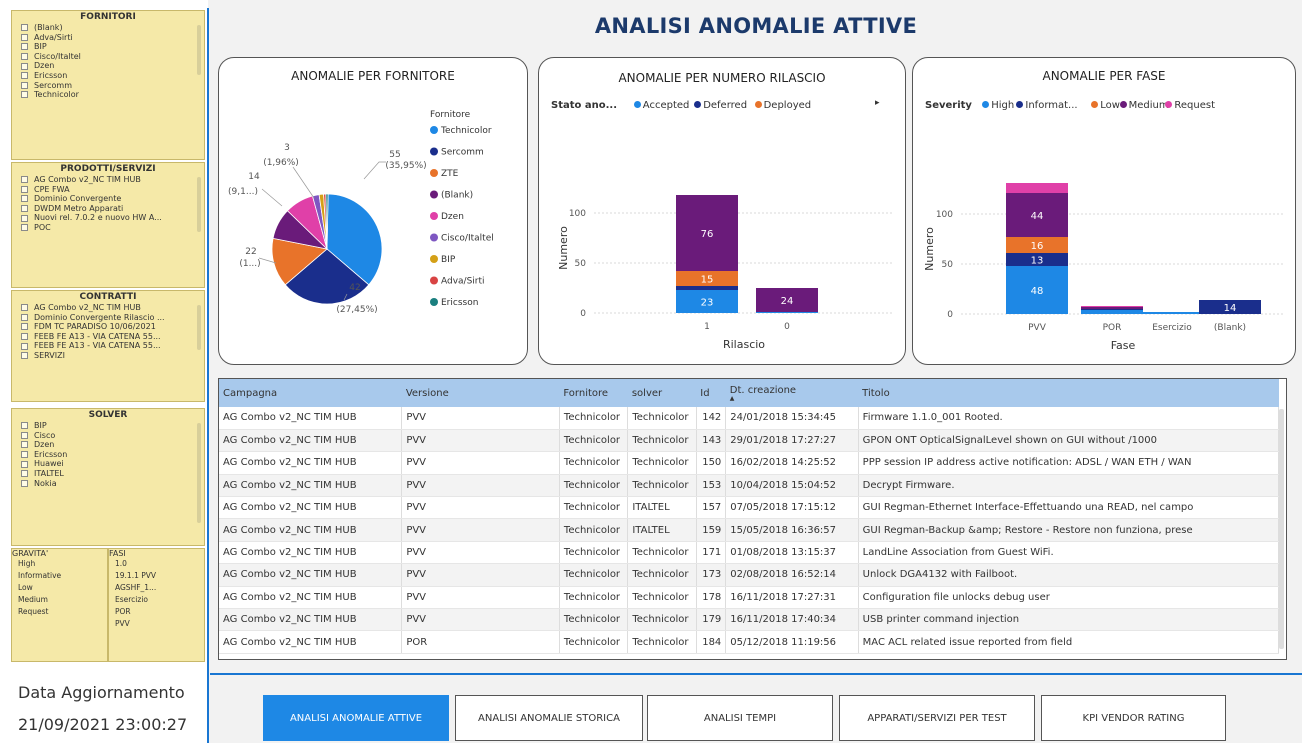  I want to click on slicer-option: High, so click(59, 564).